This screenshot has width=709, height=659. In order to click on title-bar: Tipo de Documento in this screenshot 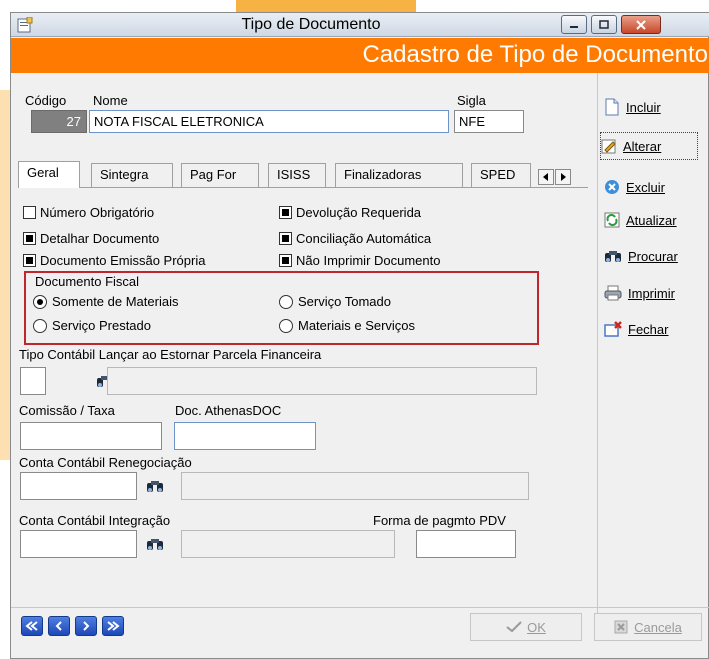, I will do `click(360, 25)`.